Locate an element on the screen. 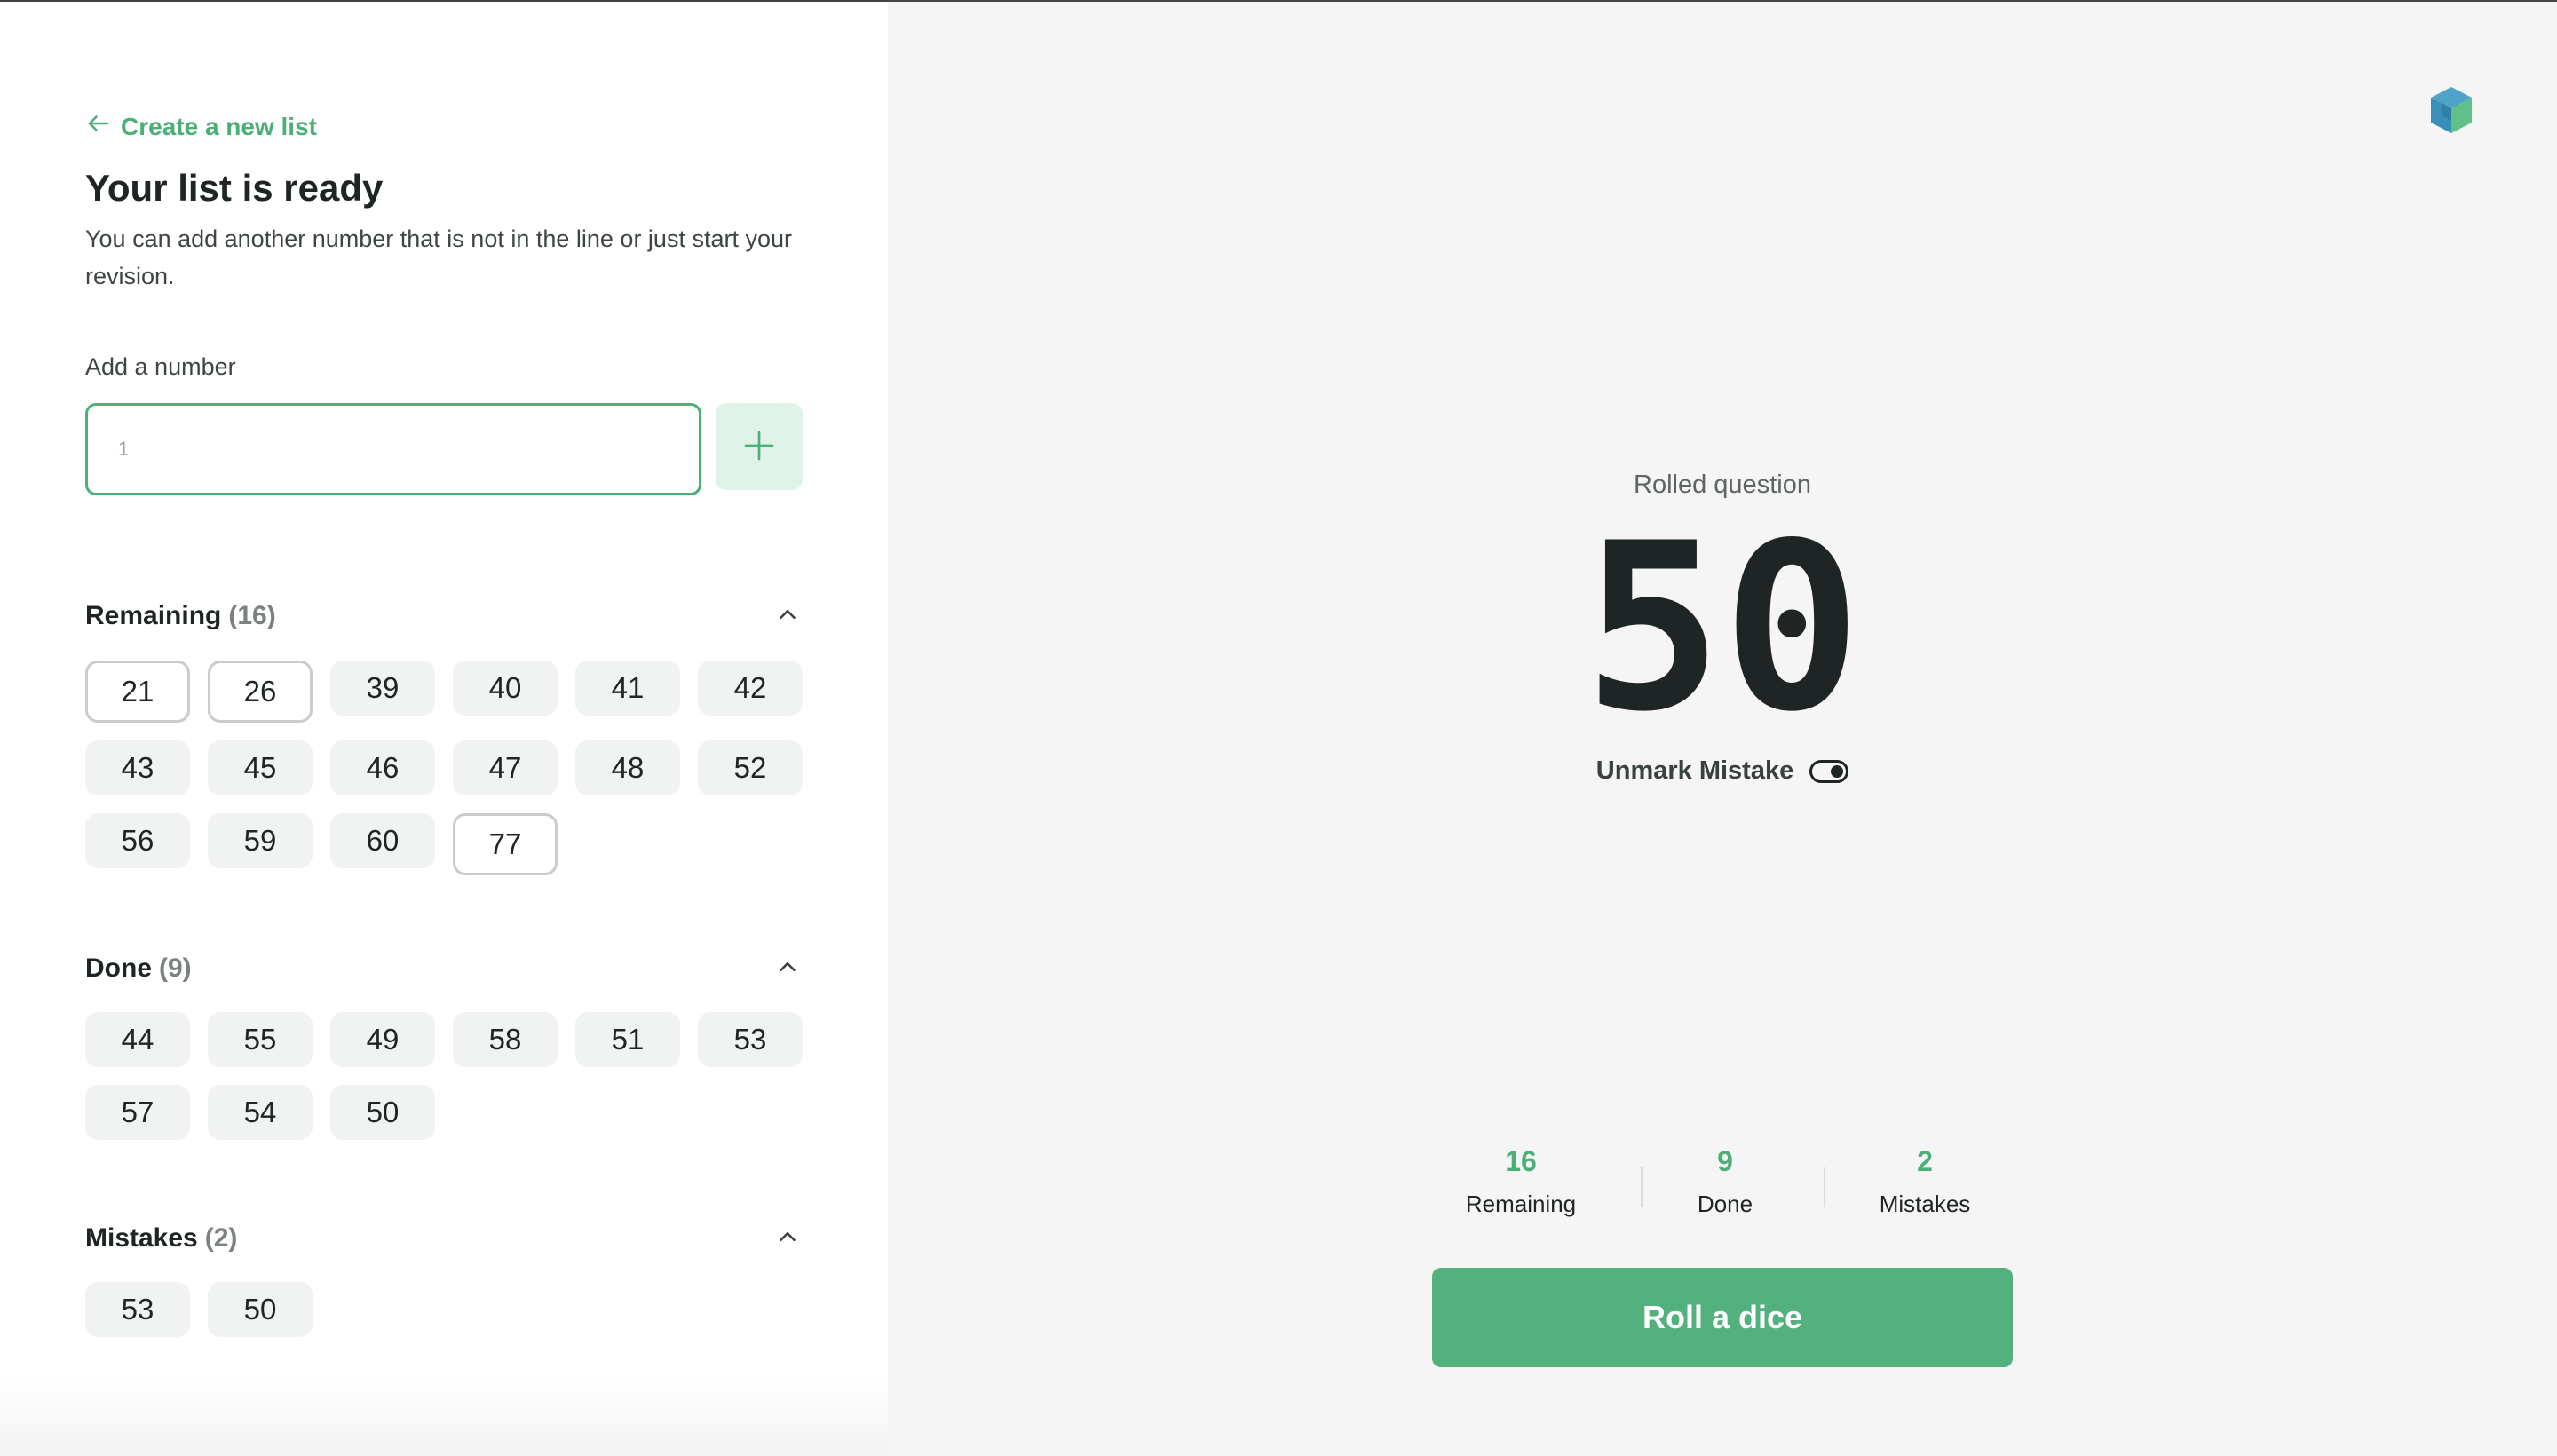 The image size is (2557, 1456). remaining-chip: 59 is located at coordinates (260, 840).